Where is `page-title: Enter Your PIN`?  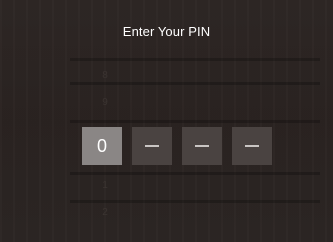
page-title: Enter Your PIN is located at coordinates (166, 31).